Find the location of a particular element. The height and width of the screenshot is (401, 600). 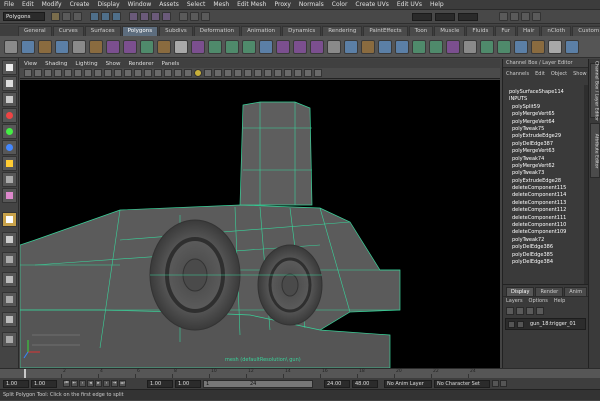

single-perspective-layout-icon is located at coordinates (9, 239).